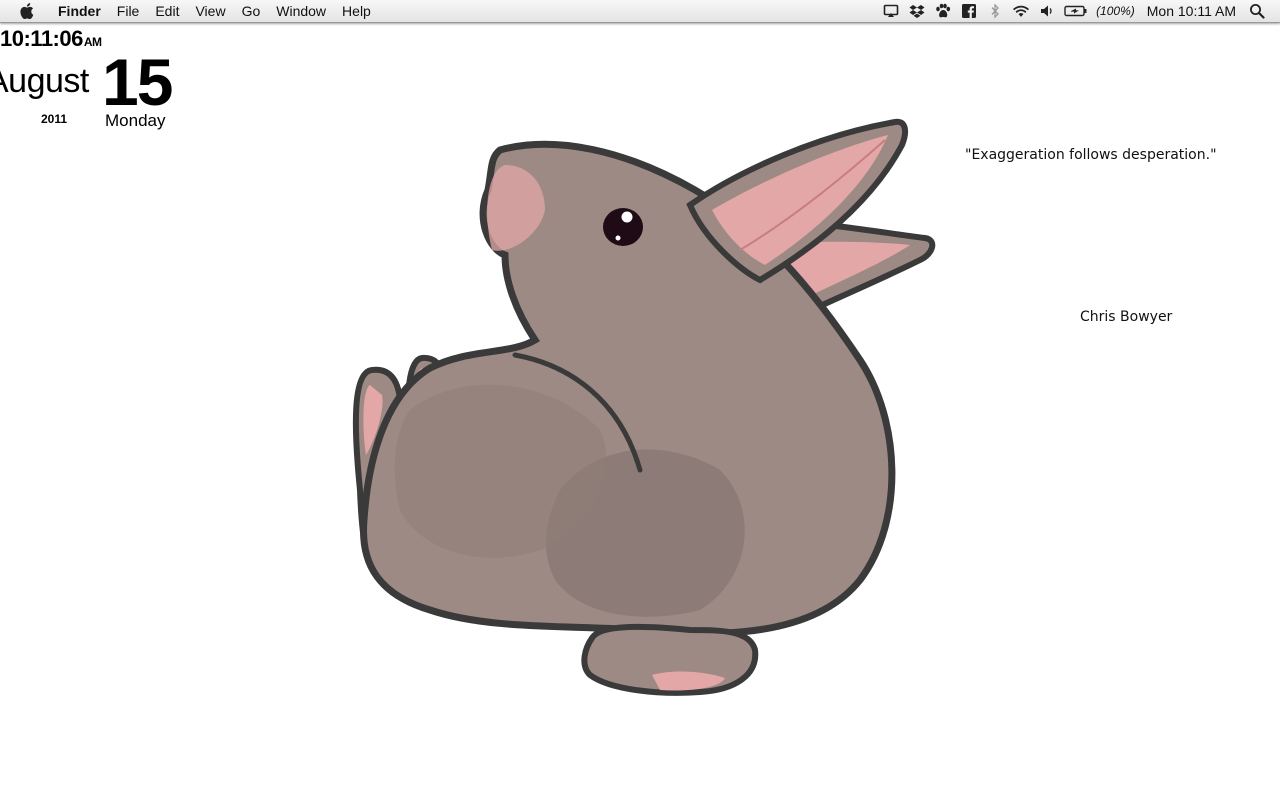 The image size is (1280, 800). What do you see at coordinates (1115, 11) in the screenshot?
I see `battery-percent-label: (100%)` at bounding box center [1115, 11].